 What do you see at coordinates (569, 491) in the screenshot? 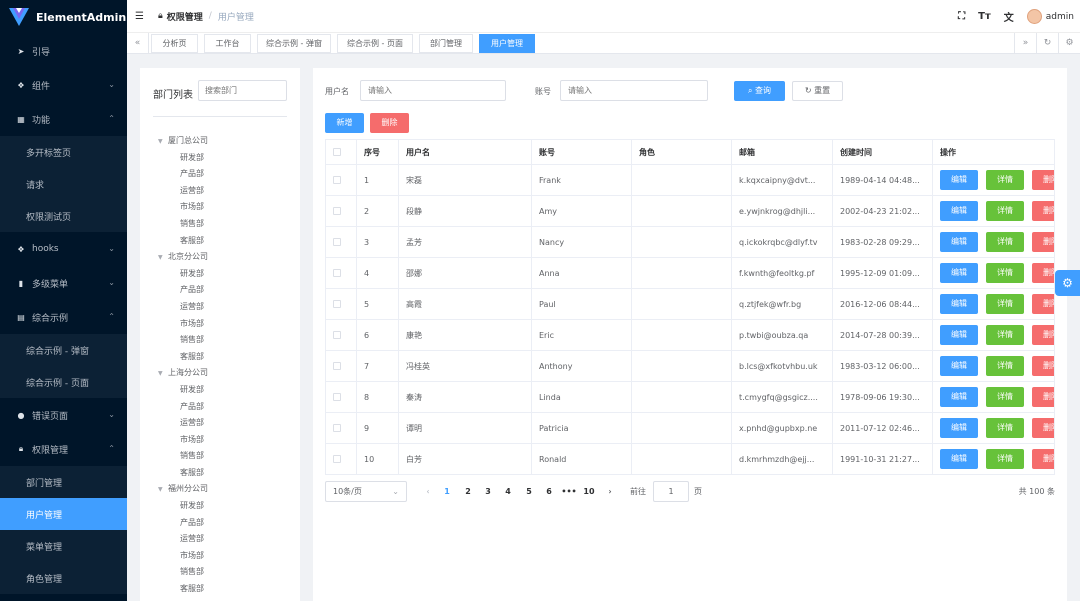
I see `page-number: •••` at bounding box center [569, 491].